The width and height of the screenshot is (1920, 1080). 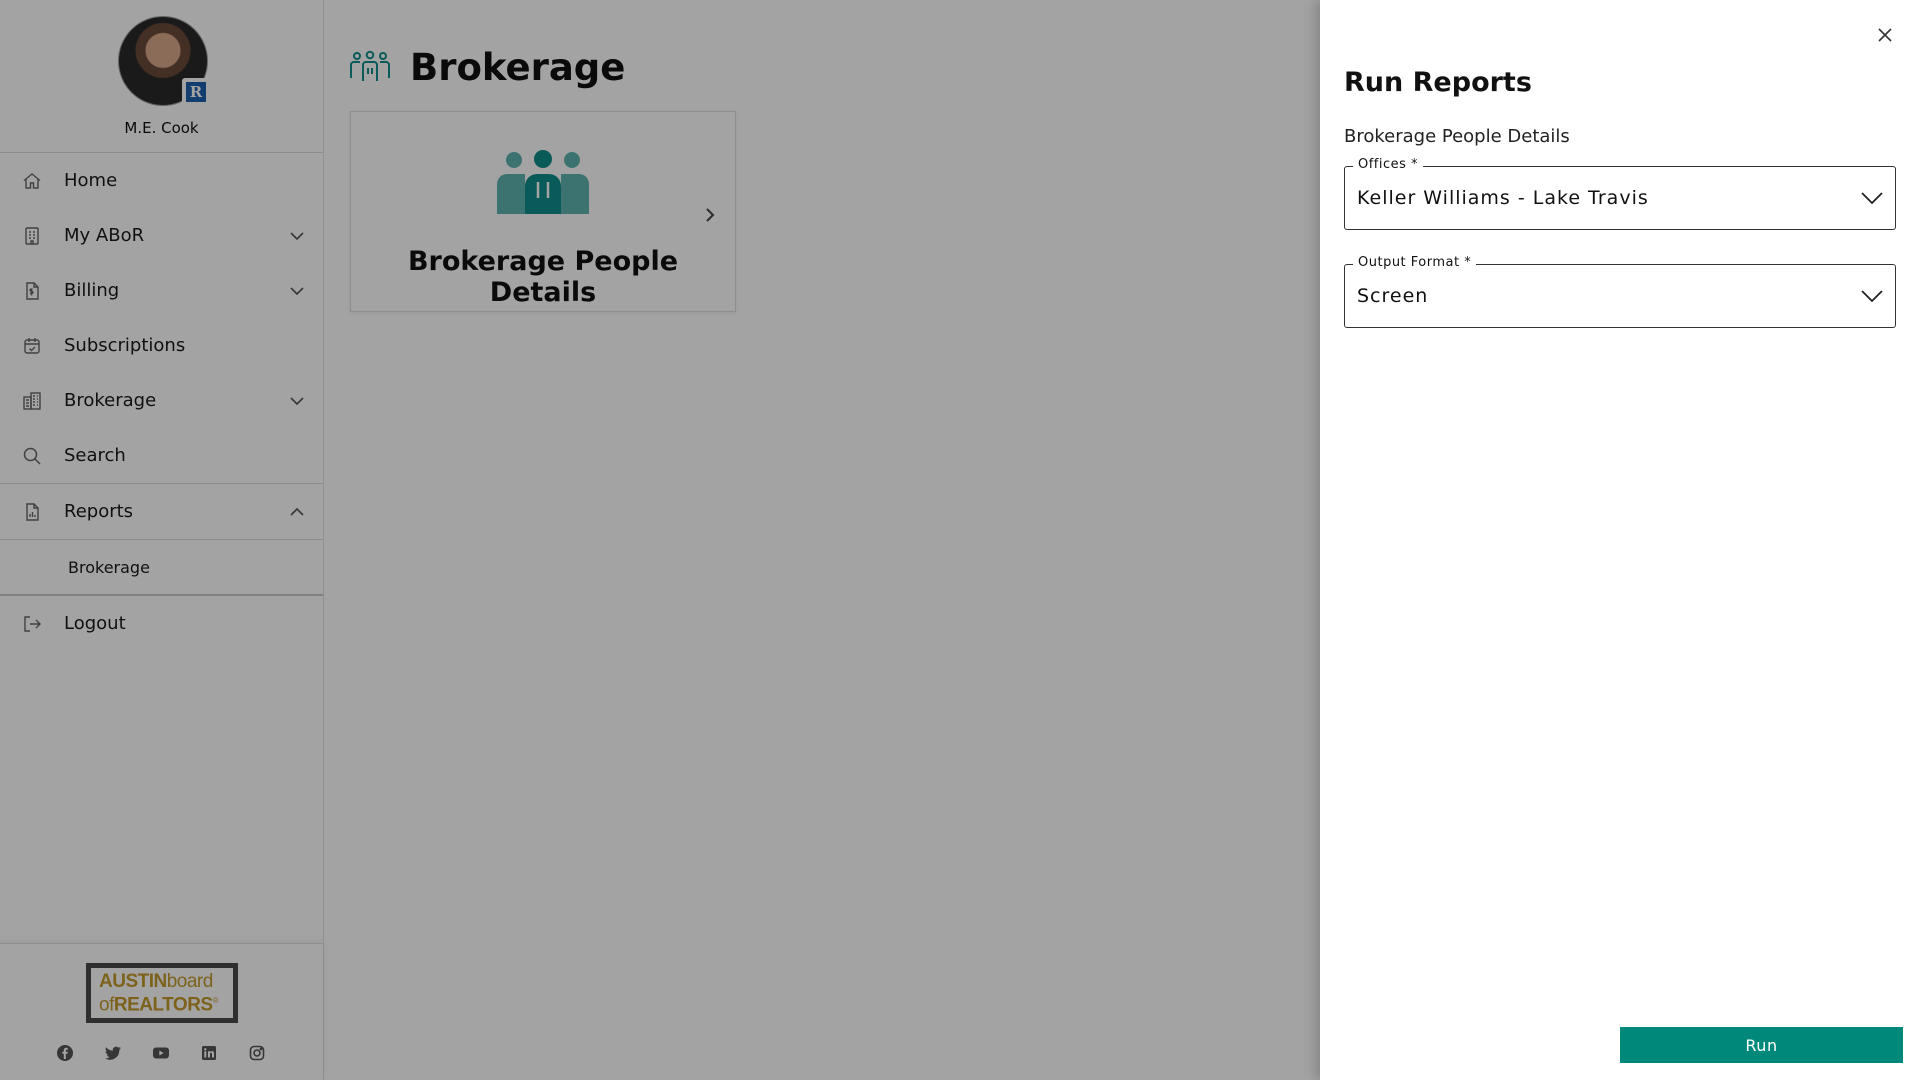 What do you see at coordinates (1503, 198) in the screenshot?
I see `offices-value: Keller Williams - Lake Travis` at bounding box center [1503, 198].